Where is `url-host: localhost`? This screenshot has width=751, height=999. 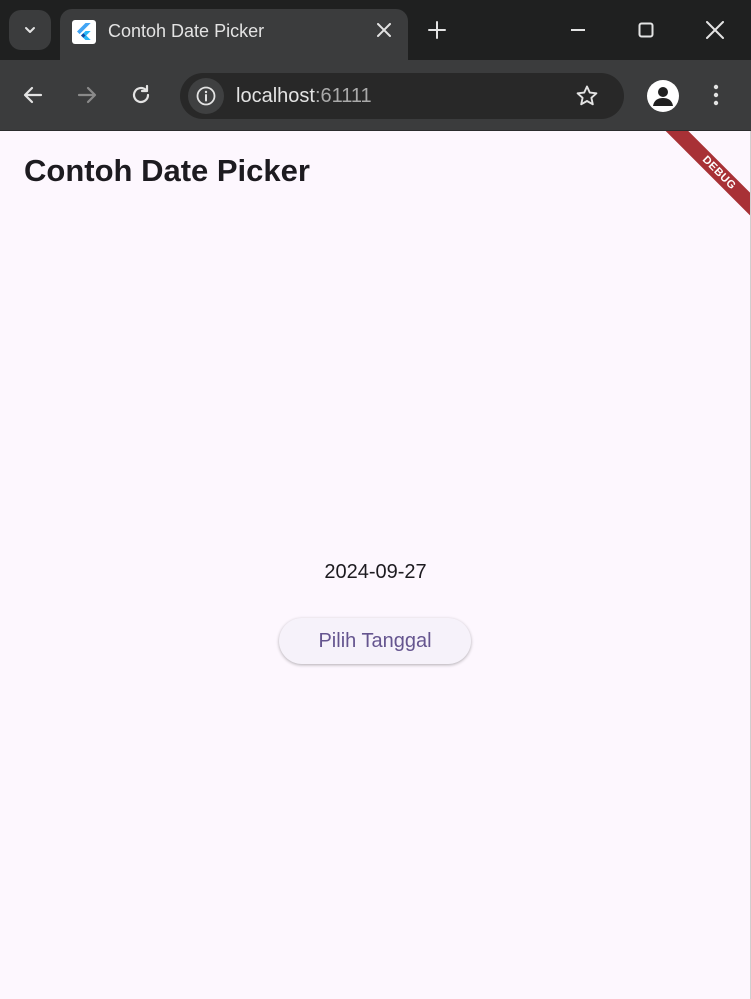
url-host: localhost is located at coordinates (275, 96).